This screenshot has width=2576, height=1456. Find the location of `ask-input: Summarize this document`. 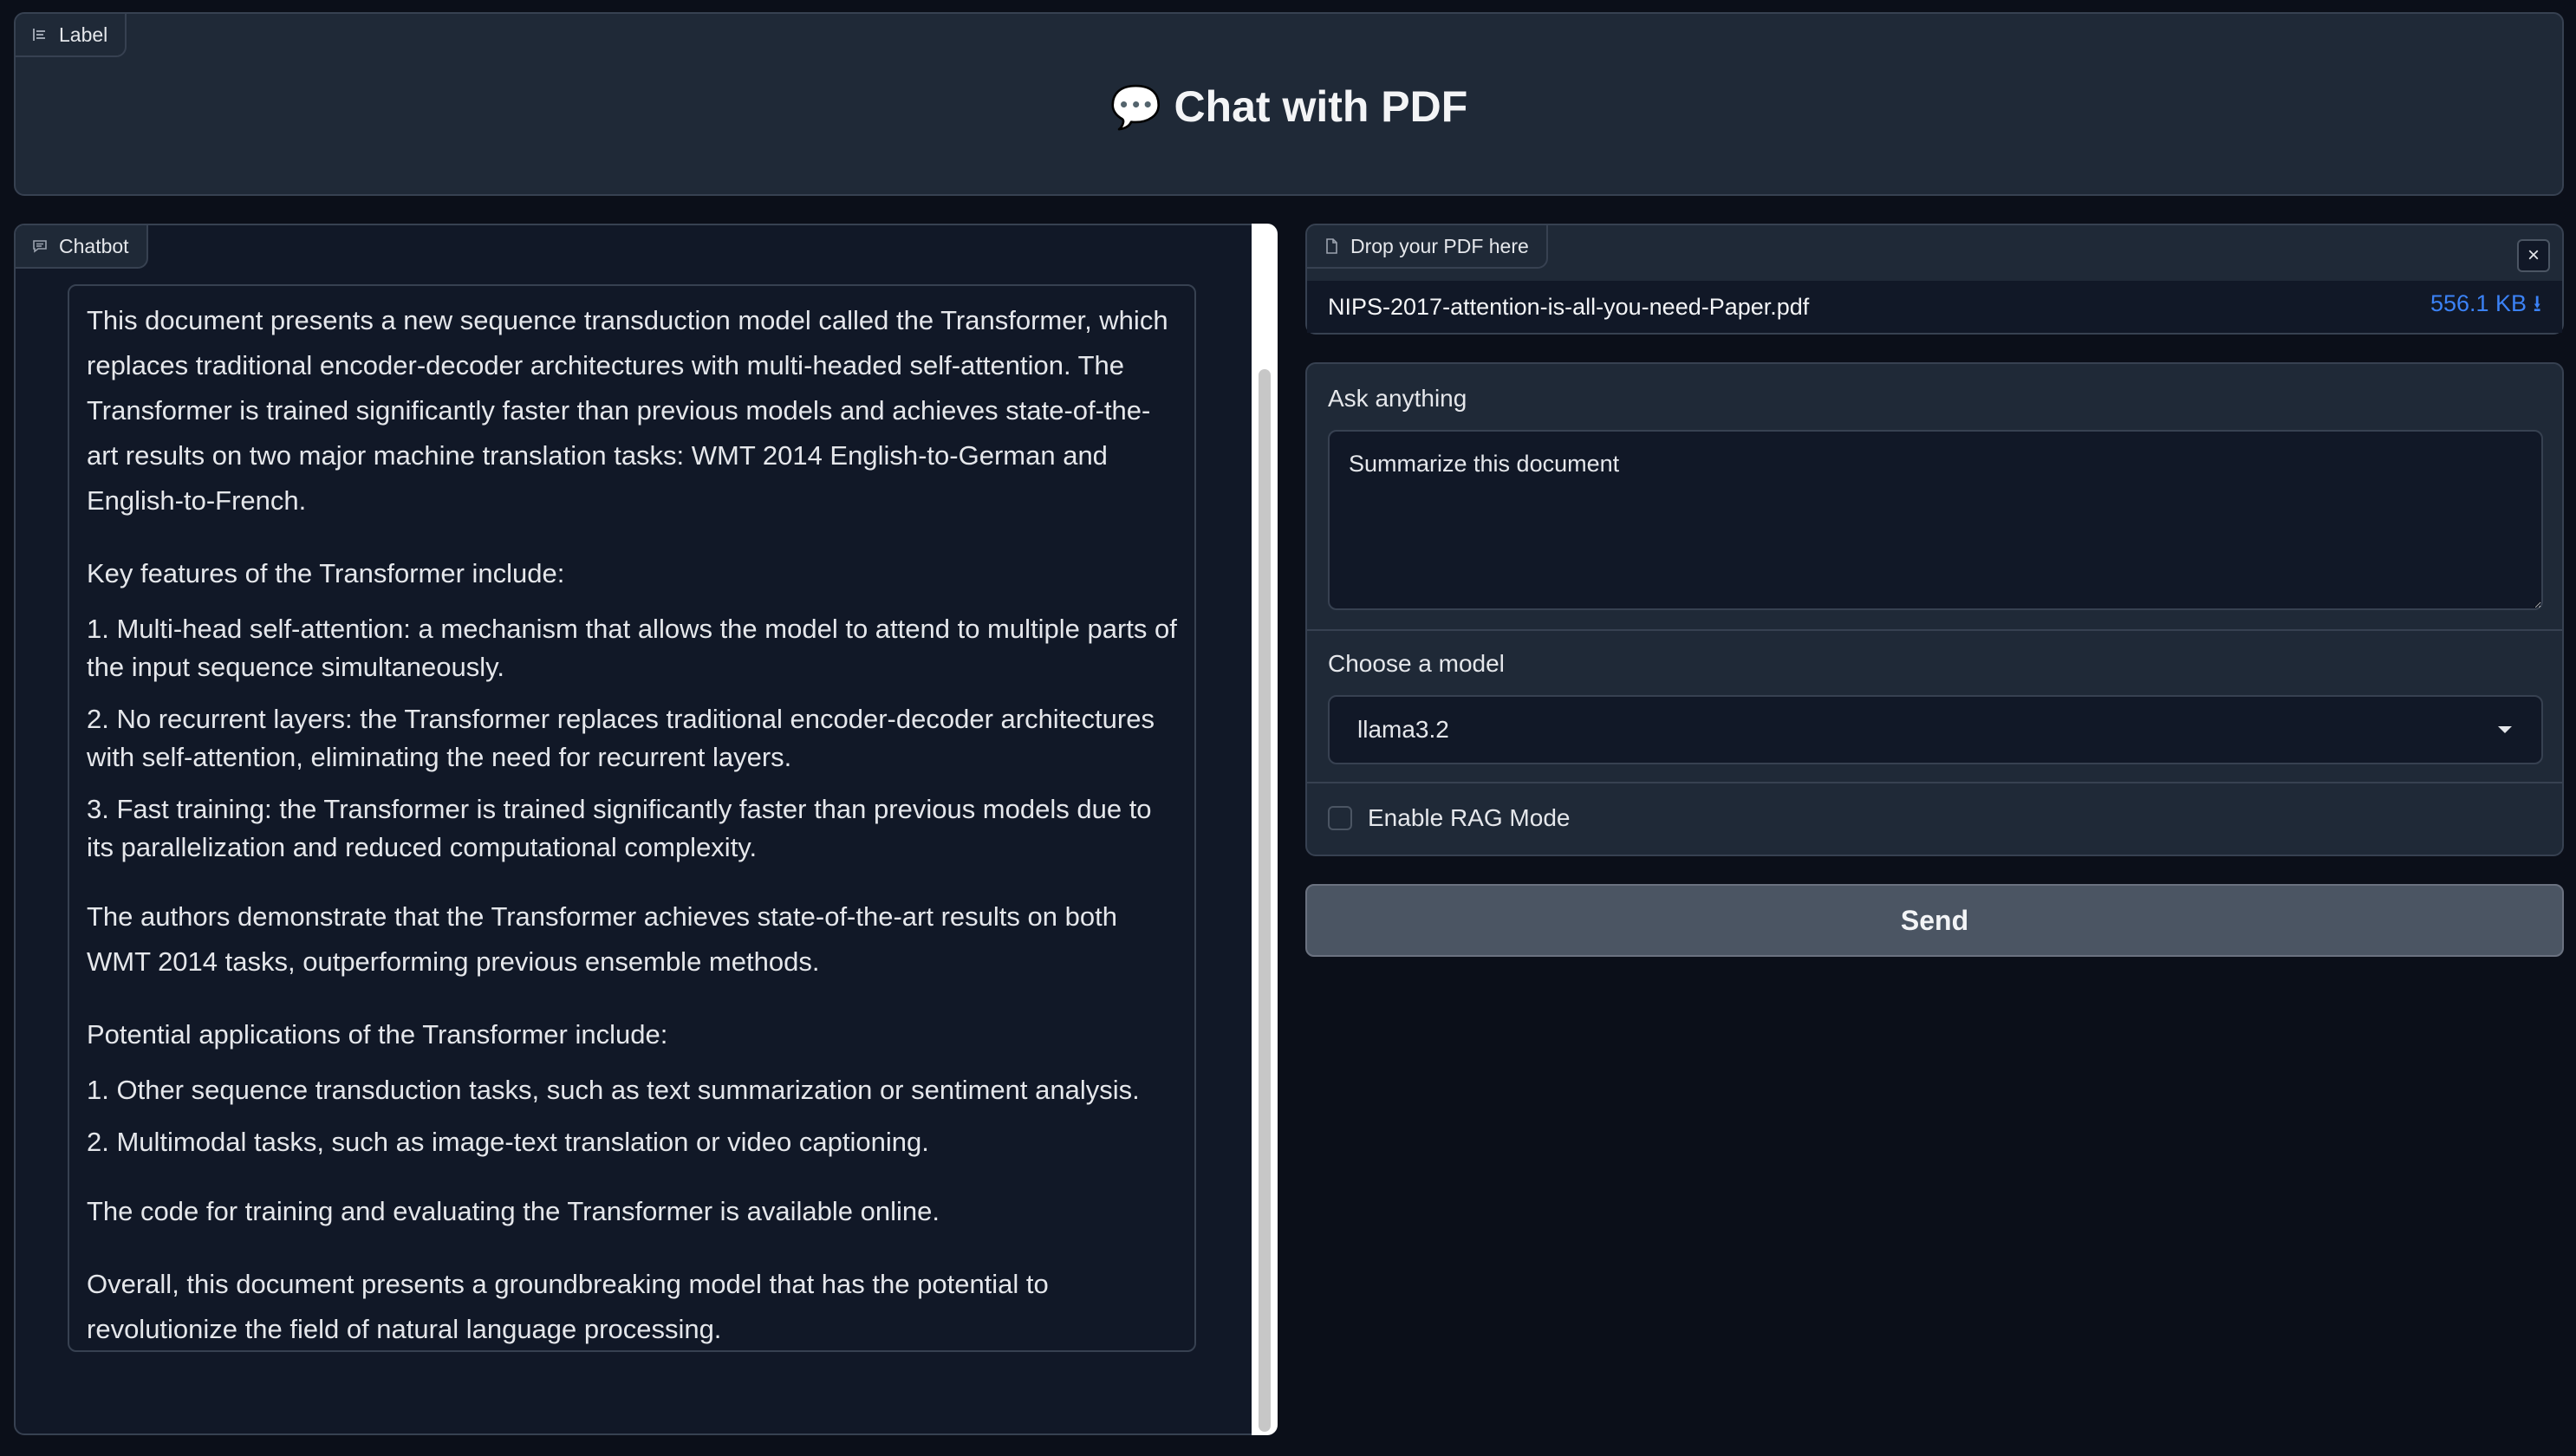

ask-input: Summarize this document is located at coordinates (1935, 520).